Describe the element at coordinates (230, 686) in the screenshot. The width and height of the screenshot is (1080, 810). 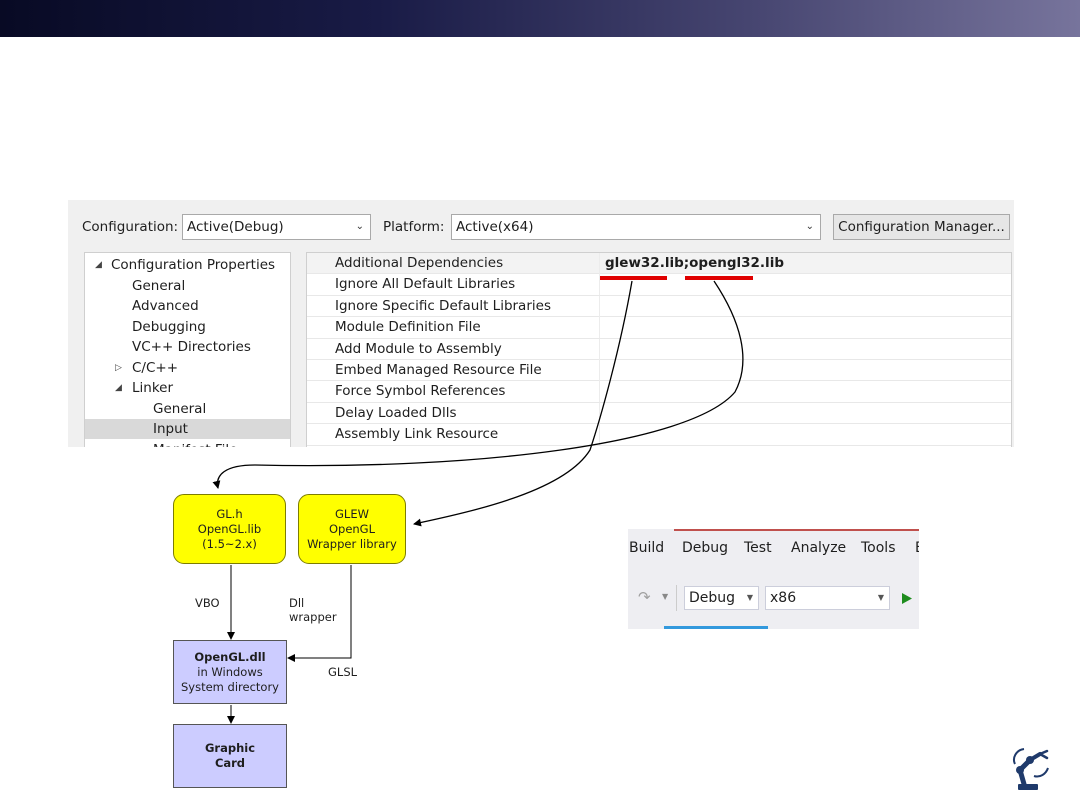
I see `dll-node-line-3: System directory` at that location.